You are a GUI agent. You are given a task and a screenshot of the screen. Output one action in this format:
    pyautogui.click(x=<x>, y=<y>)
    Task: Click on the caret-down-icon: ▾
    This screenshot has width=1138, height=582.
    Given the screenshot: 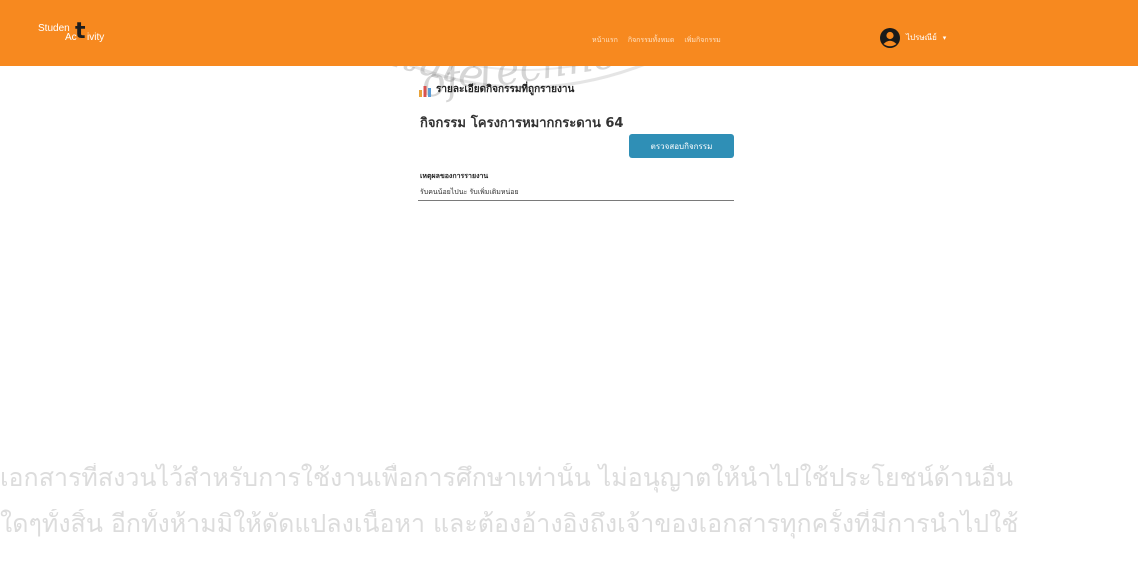 What is the action you would take?
    pyautogui.click(x=944, y=38)
    